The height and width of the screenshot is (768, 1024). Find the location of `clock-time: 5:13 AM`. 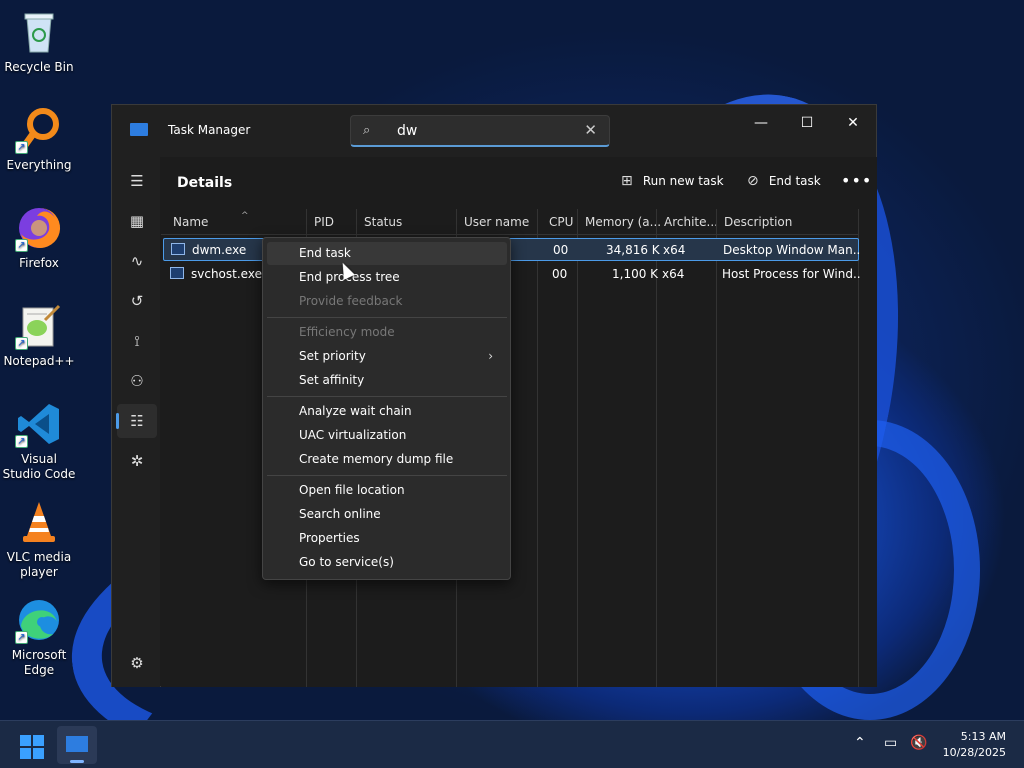

clock-time: 5:13 AM is located at coordinates (983, 736).